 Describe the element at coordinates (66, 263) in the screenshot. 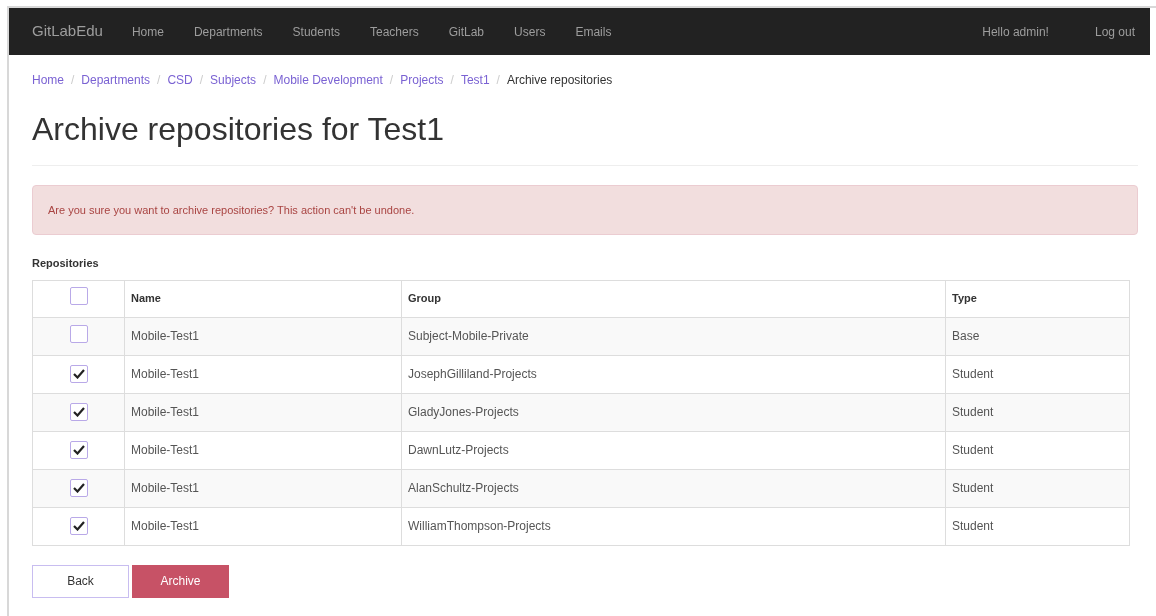

I see `table-caption: Repositories` at that location.